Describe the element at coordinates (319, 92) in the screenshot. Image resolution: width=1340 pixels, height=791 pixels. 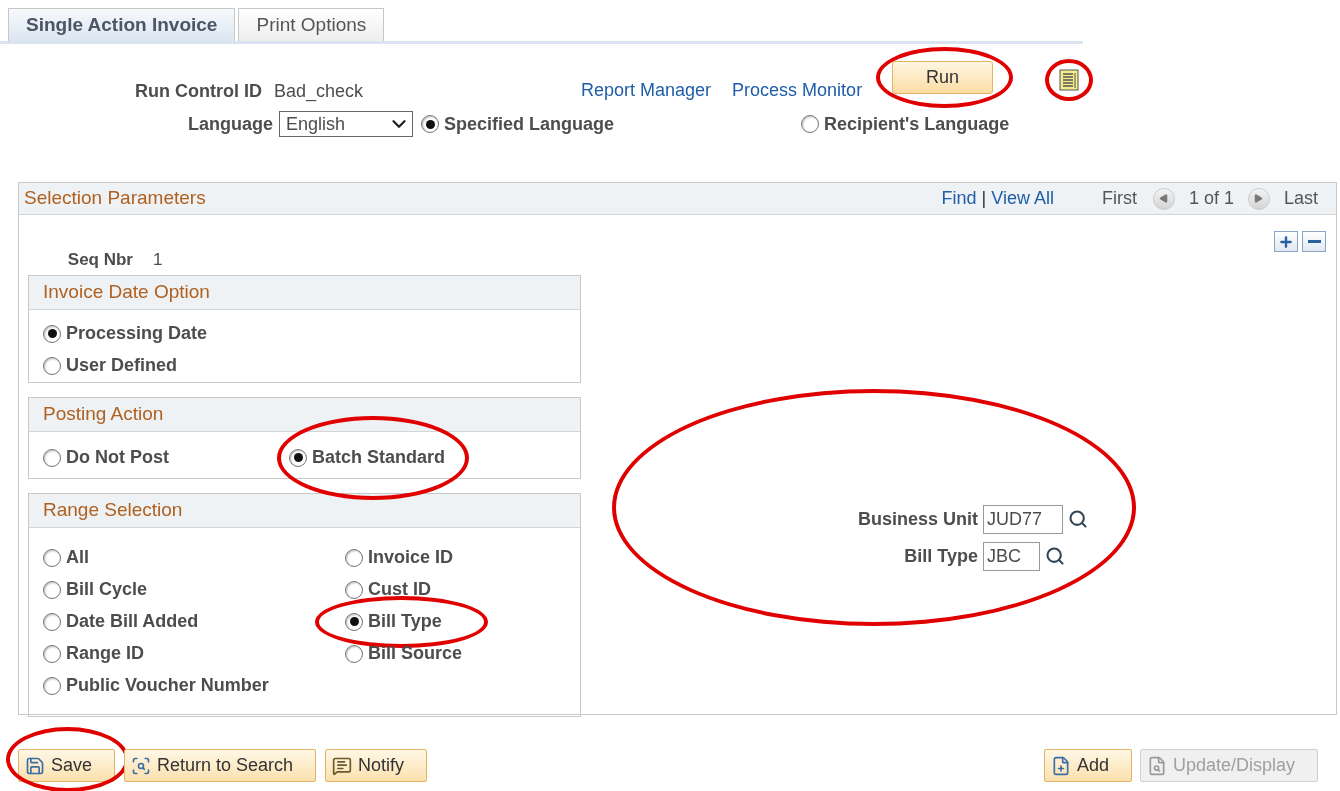
I see `field-value: Bad_check` at that location.